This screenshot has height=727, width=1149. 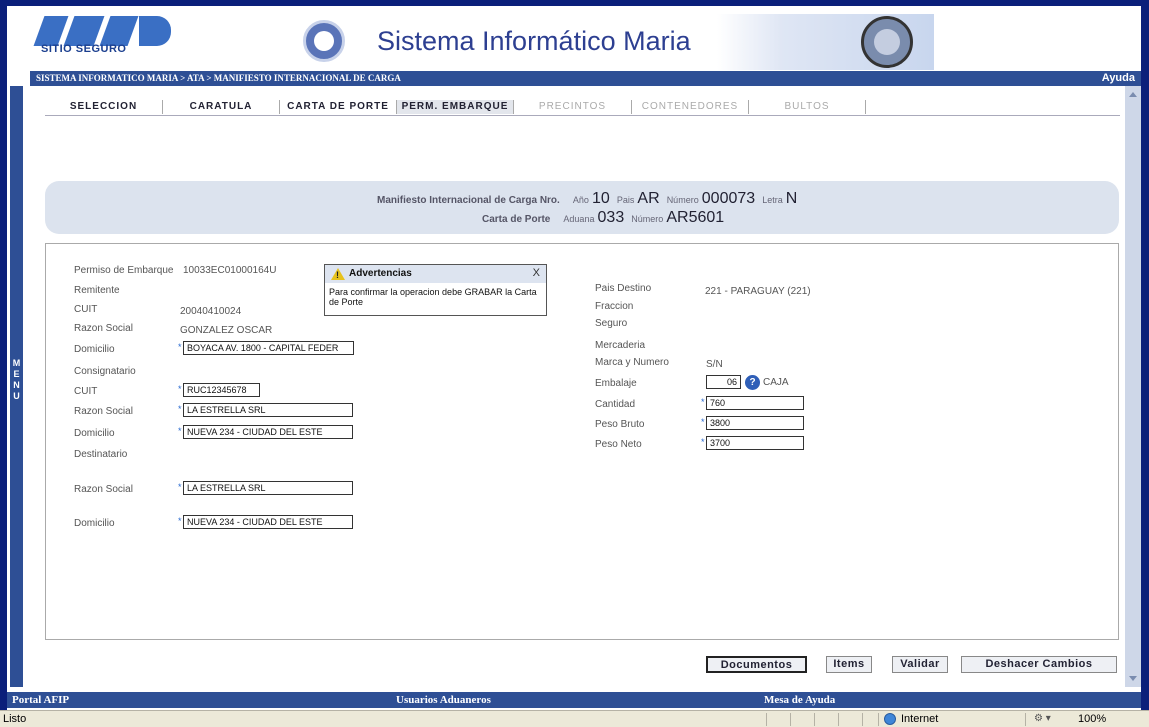 I want to click on anio-value: 10, so click(x=600, y=198).